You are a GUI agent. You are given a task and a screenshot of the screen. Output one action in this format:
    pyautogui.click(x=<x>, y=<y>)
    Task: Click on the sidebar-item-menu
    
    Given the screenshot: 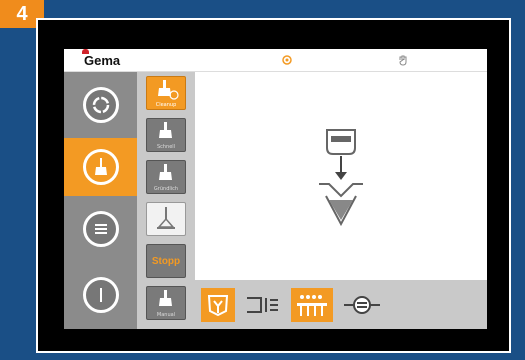 What is the action you would take?
    pyautogui.click(x=100, y=229)
    